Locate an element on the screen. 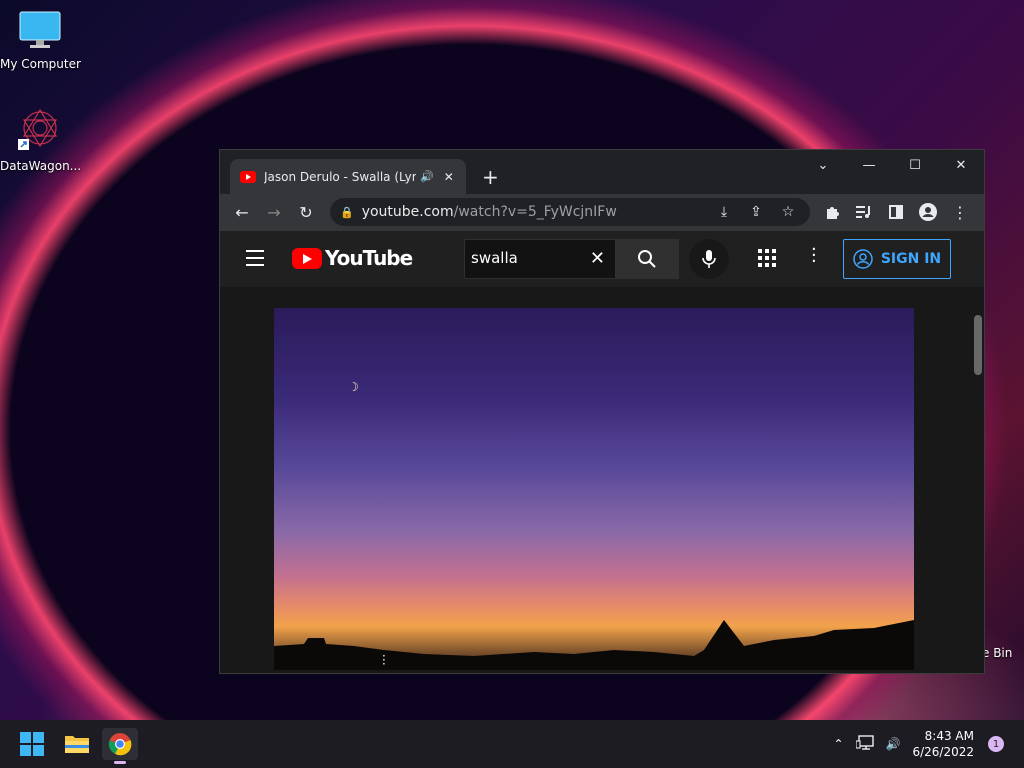 This screenshot has height=768, width=1024. profile-icon is located at coordinates (928, 212).